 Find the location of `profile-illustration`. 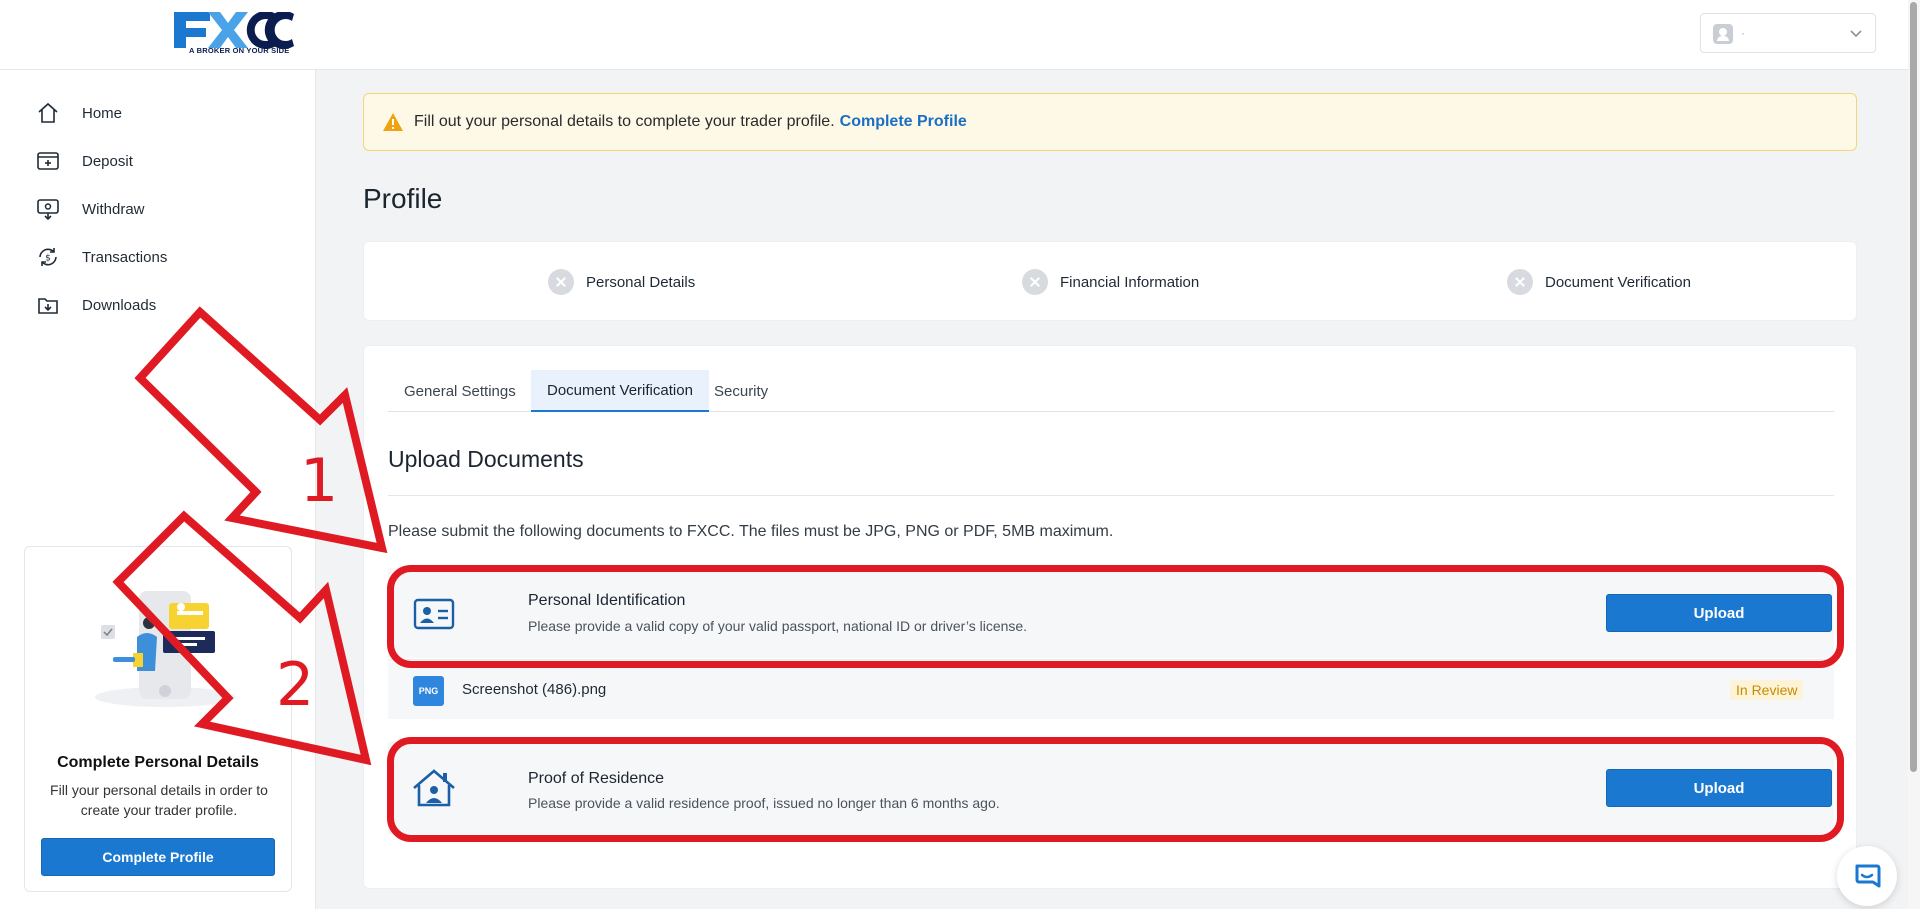

profile-illustration is located at coordinates (165, 649).